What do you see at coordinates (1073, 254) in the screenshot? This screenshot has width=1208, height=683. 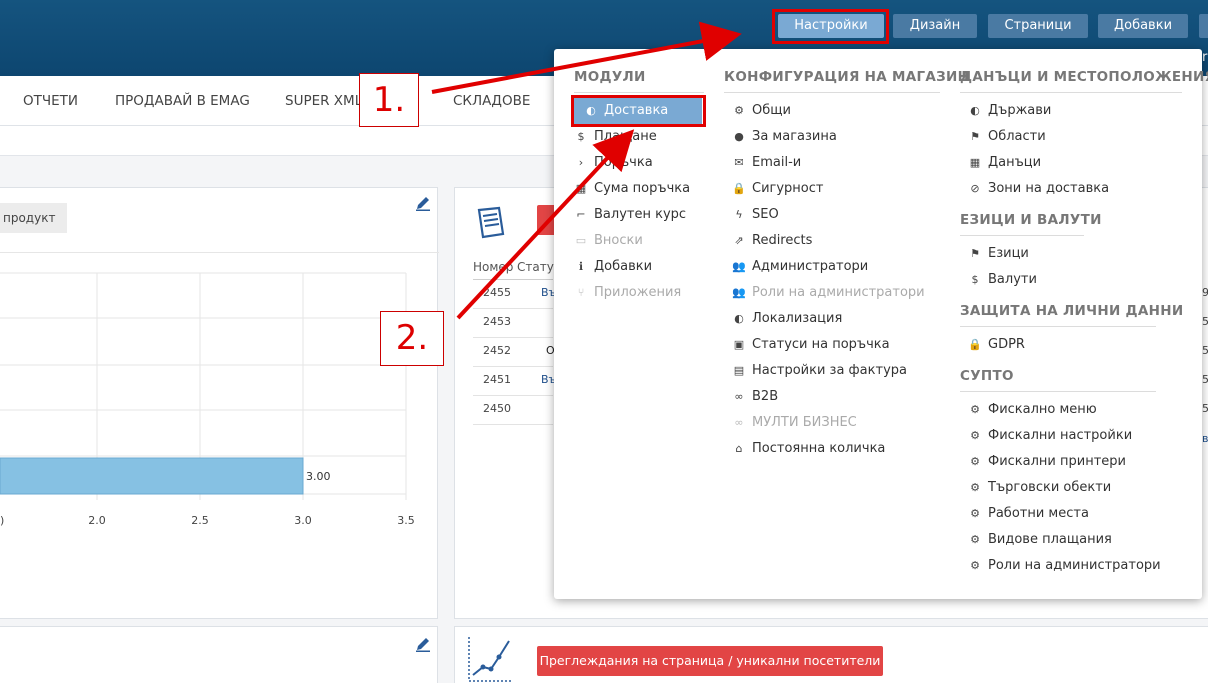 I see `menu-item-languages-currencies-0: ⚑ Езици` at bounding box center [1073, 254].